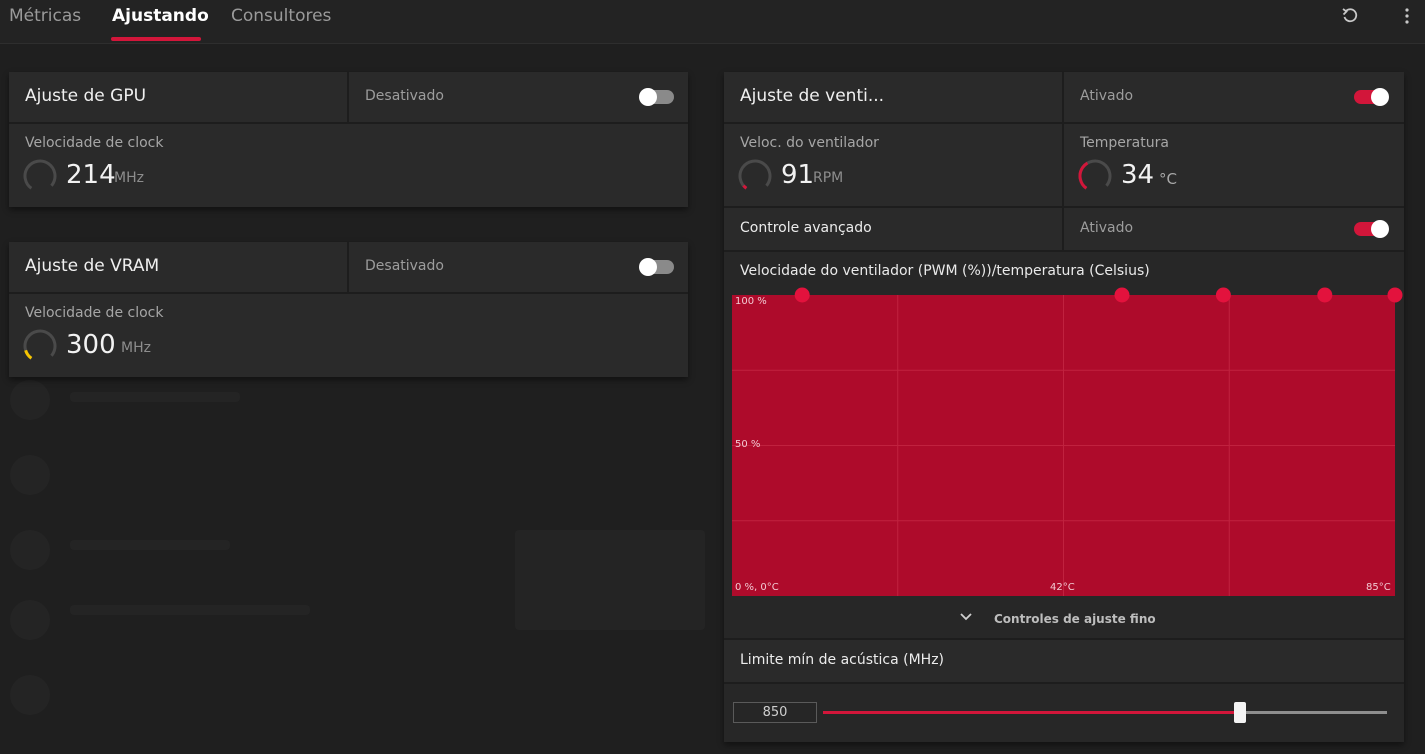 This screenshot has height=754, width=1425. What do you see at coordinates (178, 97) in the screenshot?
I see `gpu-tuning-header: Ajuste de GPU` at bounding box center [178, 97].